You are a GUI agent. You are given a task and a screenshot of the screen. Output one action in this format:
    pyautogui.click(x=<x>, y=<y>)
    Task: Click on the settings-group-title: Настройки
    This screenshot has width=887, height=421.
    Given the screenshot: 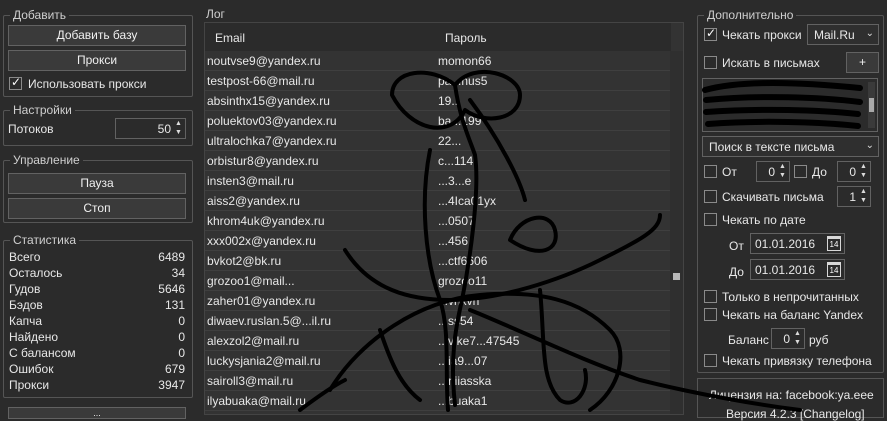 What is the action you would take?
    pyautogui.click(x=42, y=110)
    